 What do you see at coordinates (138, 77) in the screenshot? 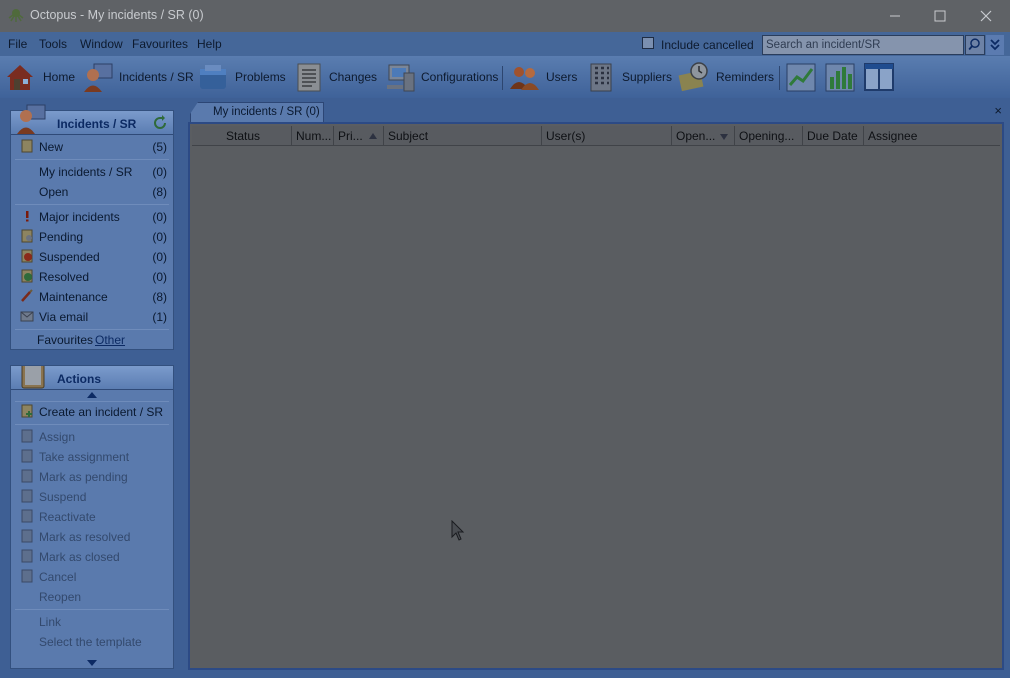
I see `toolbar-incidents-button: Incidents / SR` at bounding box center [138, 77].